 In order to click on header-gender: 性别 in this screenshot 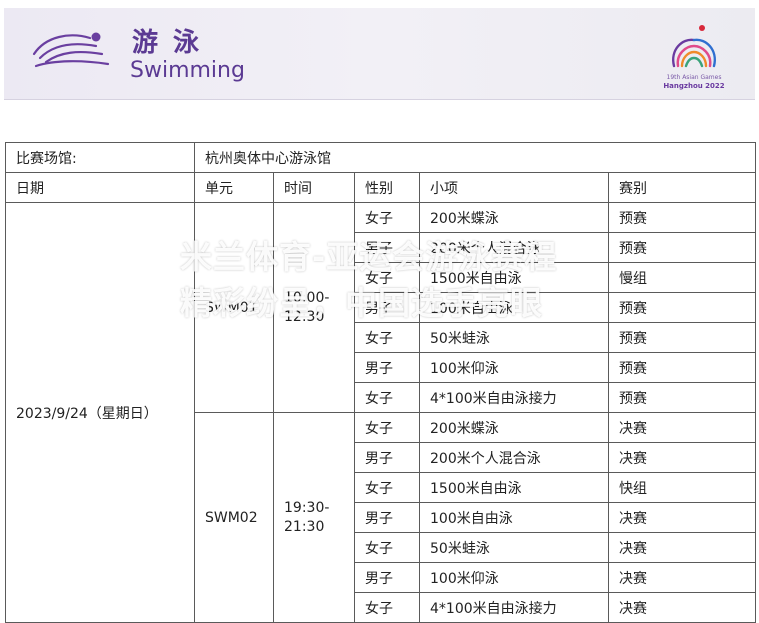, I will do `click(387, 187)`.